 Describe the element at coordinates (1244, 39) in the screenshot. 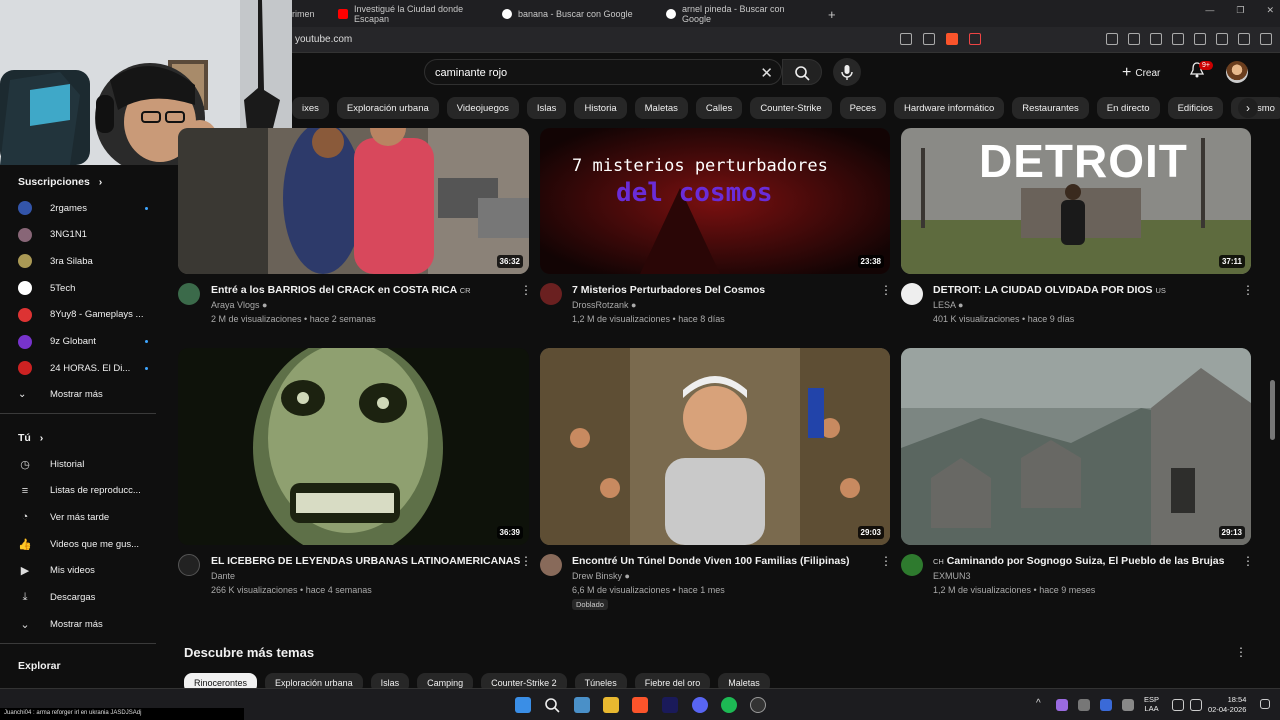

I see `vpn-icon` at that location.